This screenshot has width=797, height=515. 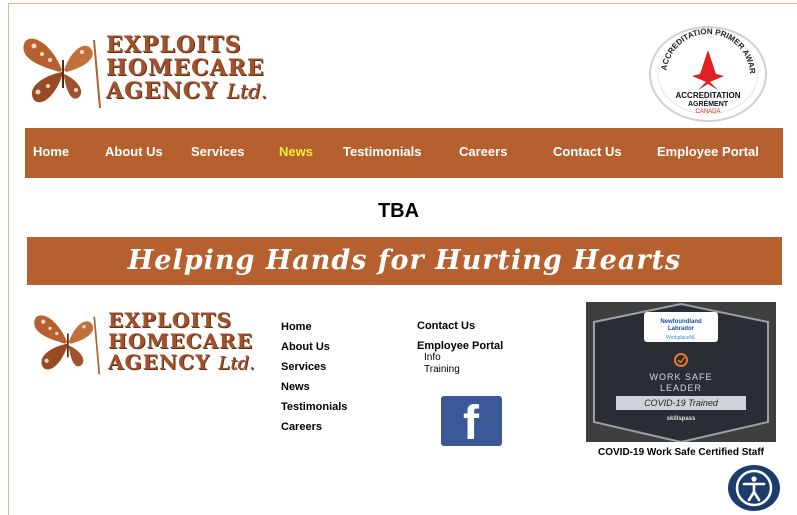 What do you see at coordinates (247, 91) in the screenshot?
I see `logo-suffix: Ltd.` at bounding box center [247, 91].